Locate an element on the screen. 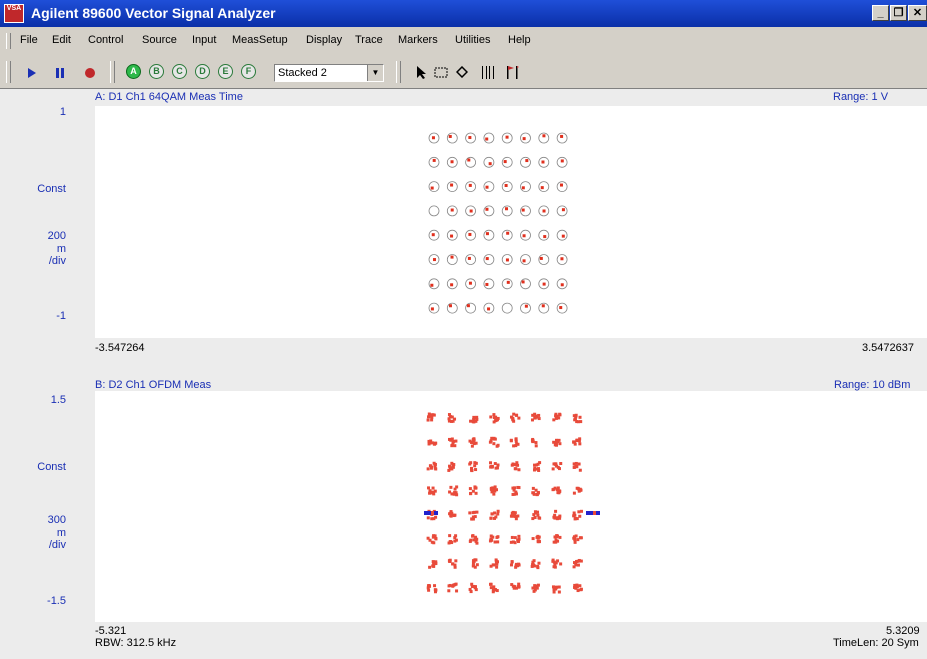  trace-a-constellation is located at coordinates (498, 223).